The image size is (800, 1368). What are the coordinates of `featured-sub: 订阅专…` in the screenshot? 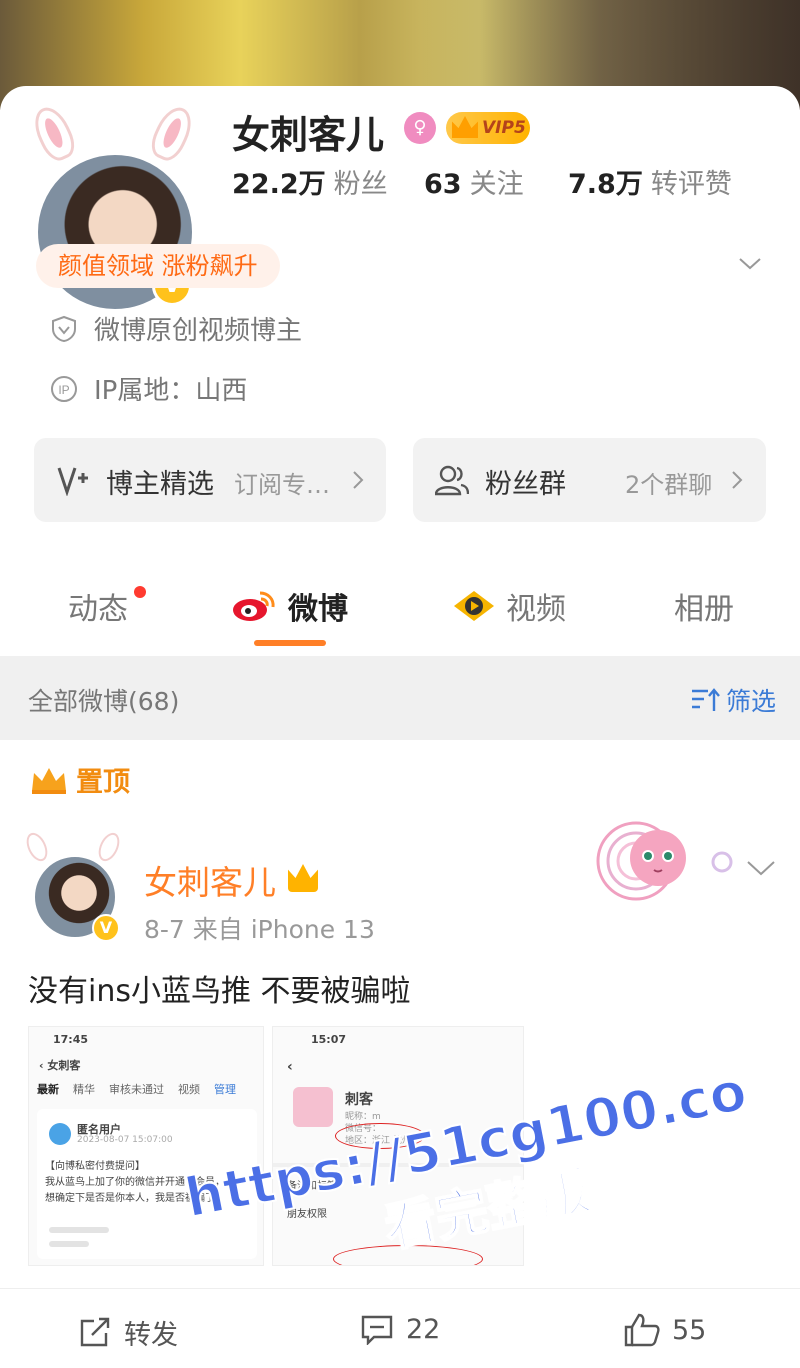 It's located at (282, 485).